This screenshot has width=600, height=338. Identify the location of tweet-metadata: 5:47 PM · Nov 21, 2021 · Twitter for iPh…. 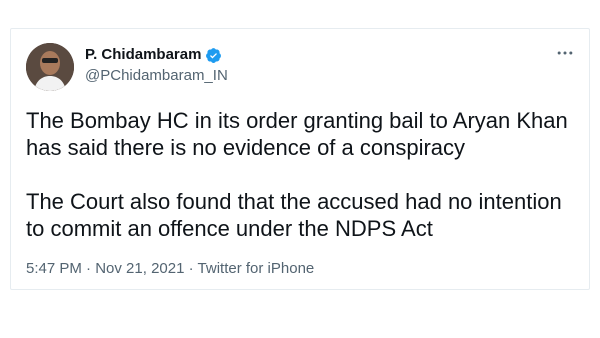
(170, 269).